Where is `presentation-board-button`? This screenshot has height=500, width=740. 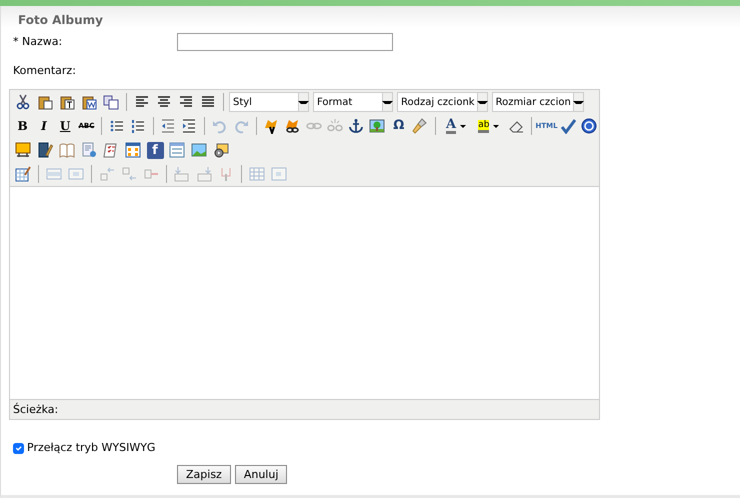
presentation-board-button is located at coordinates (23, 150).